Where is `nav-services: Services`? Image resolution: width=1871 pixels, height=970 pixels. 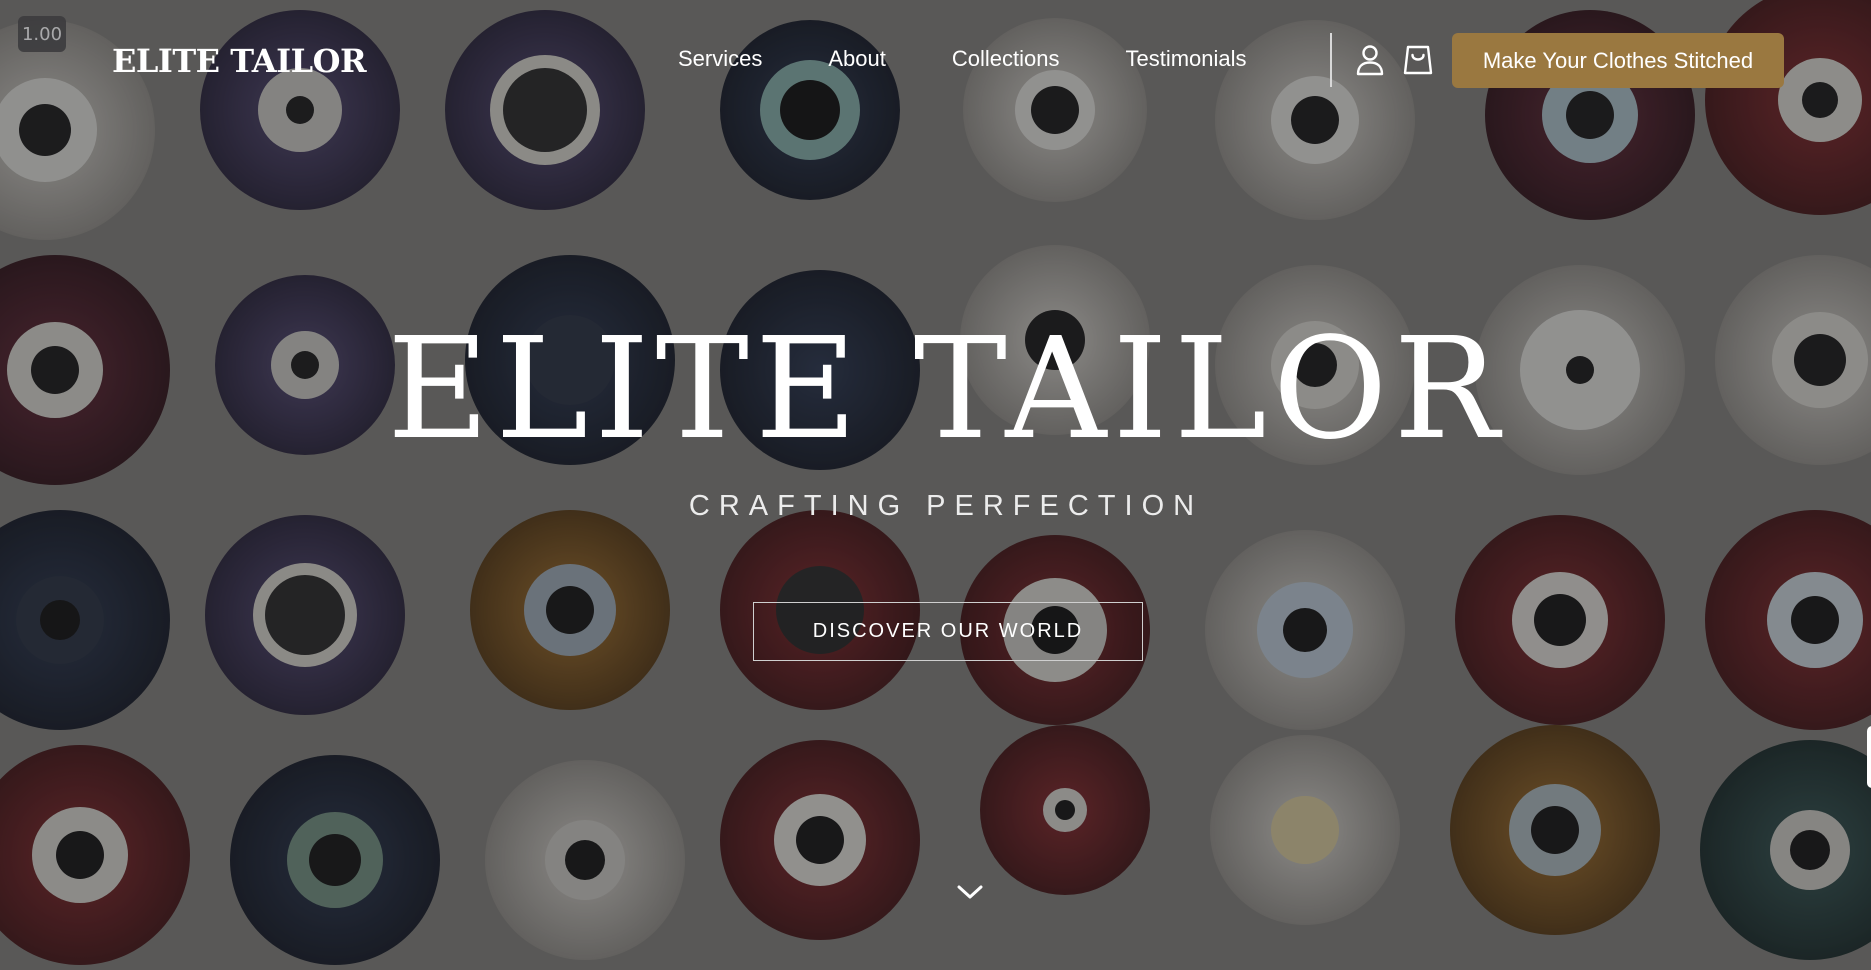
nav-services: Services is located at coordinates (720, 59).